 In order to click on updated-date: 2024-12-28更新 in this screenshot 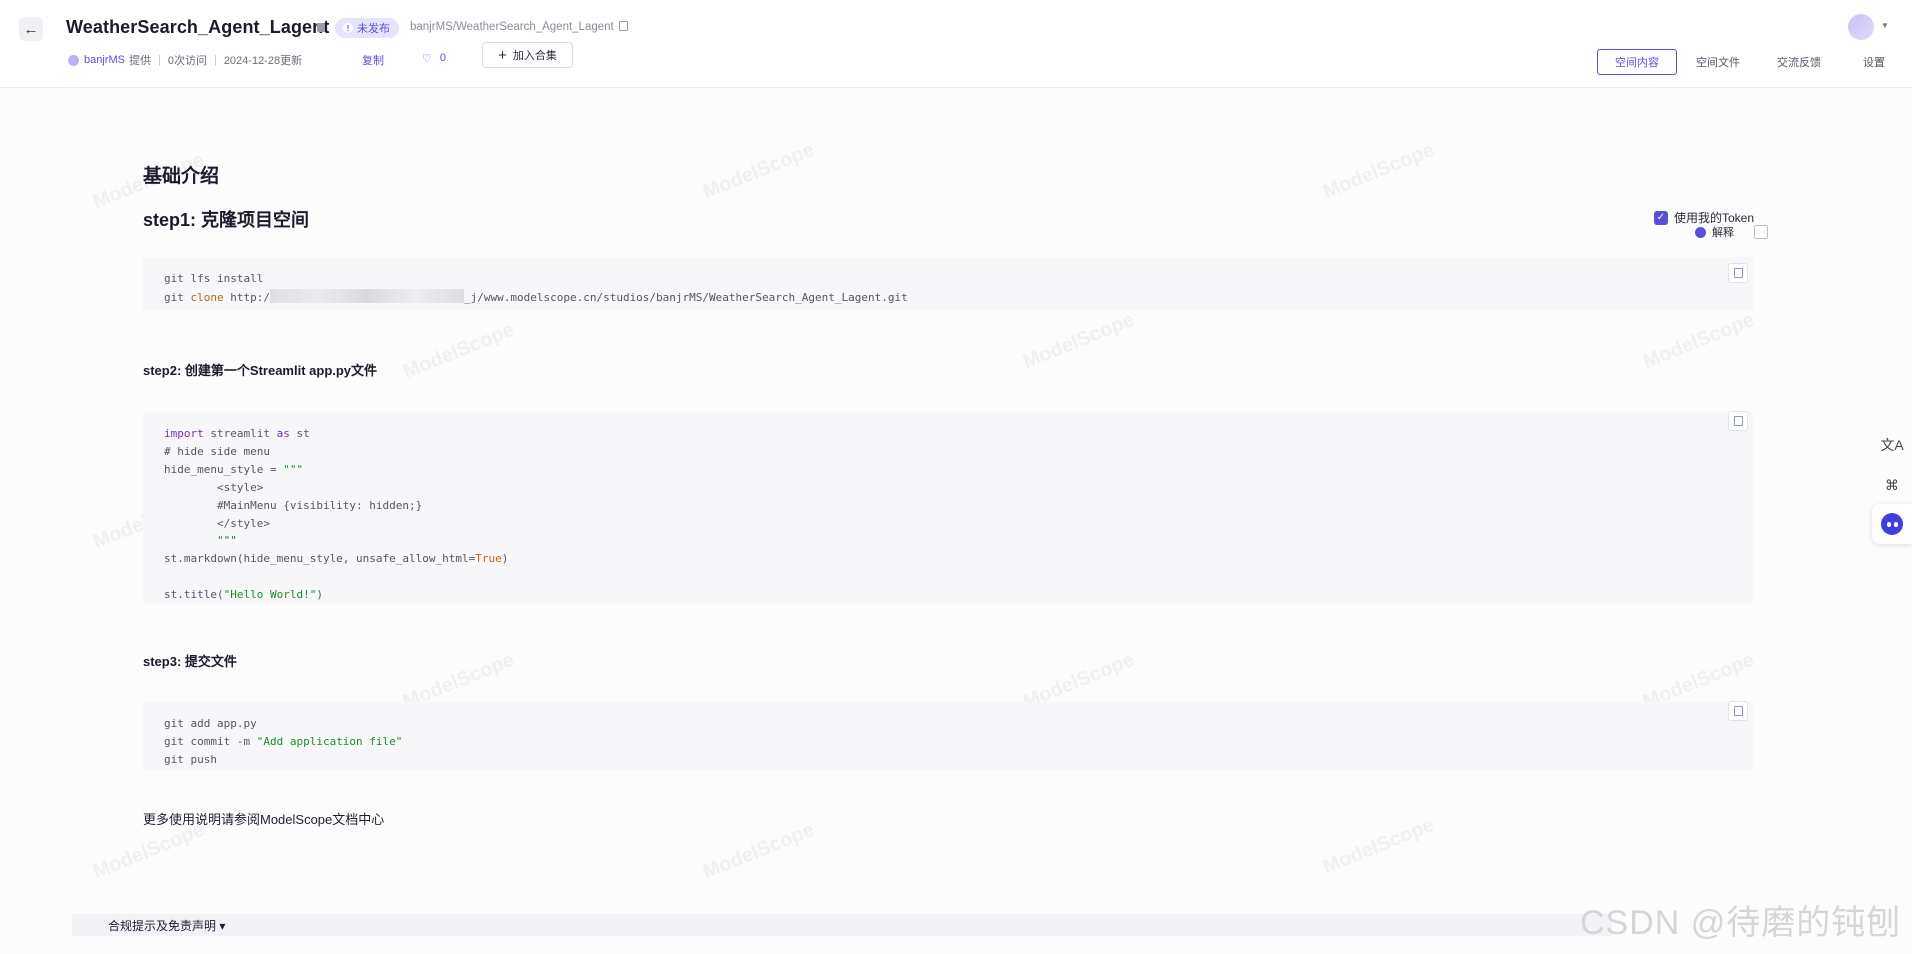, I will do `click(263, 61)`.